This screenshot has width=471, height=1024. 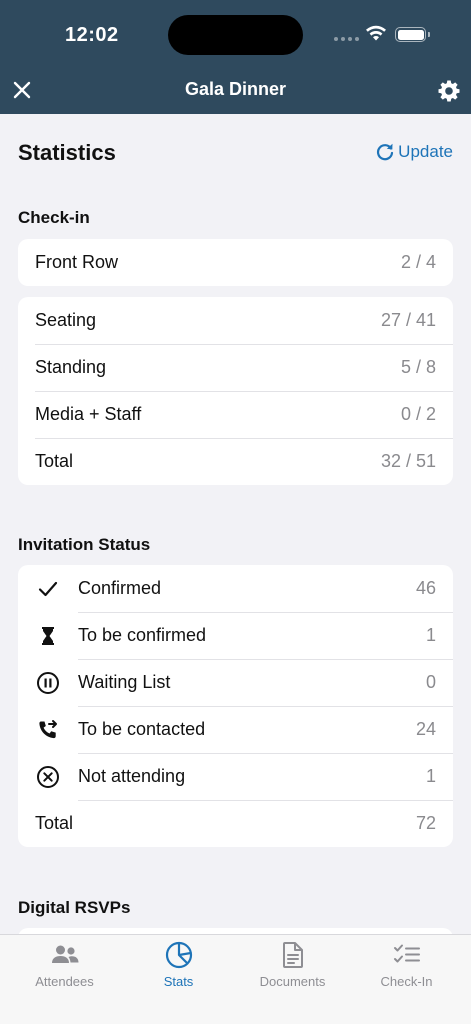 What do you see at coordinates (235, 682) in the screenshot?
I see `list-item: Waiting List 0` at bounding box center [235, 682].